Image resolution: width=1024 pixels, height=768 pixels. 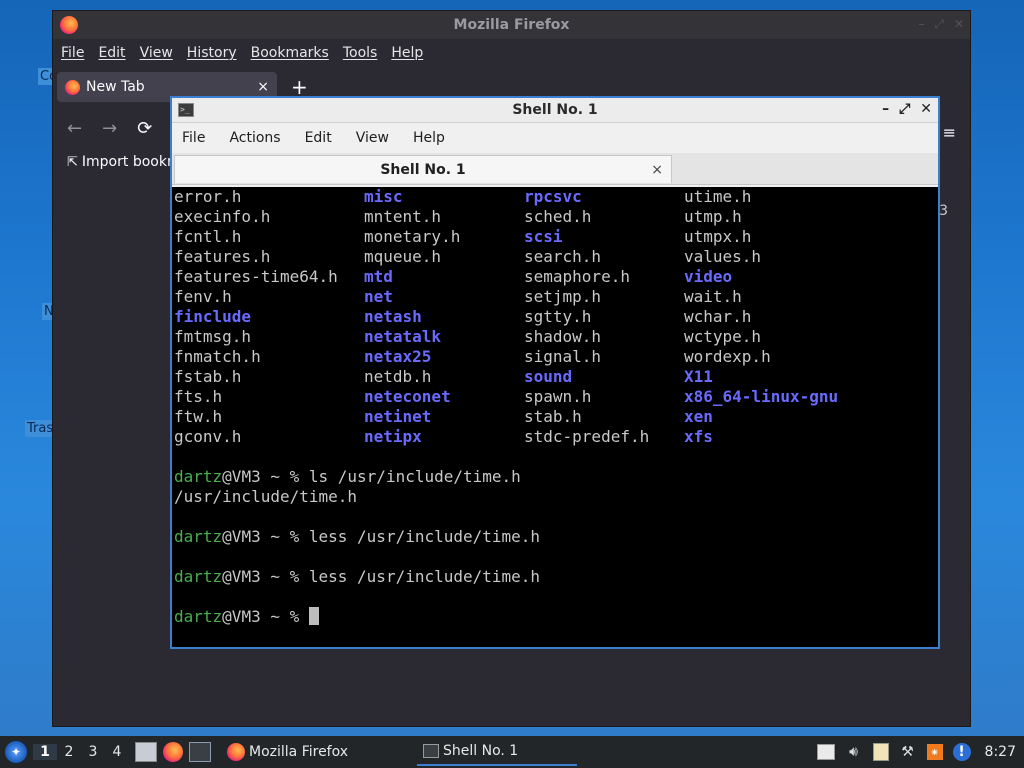 What do you see at coordinates (319, 752) in the screenshot?
I see `taskbar-task-firefox: Mozilla Firefox` at bounding box center [319, 752].